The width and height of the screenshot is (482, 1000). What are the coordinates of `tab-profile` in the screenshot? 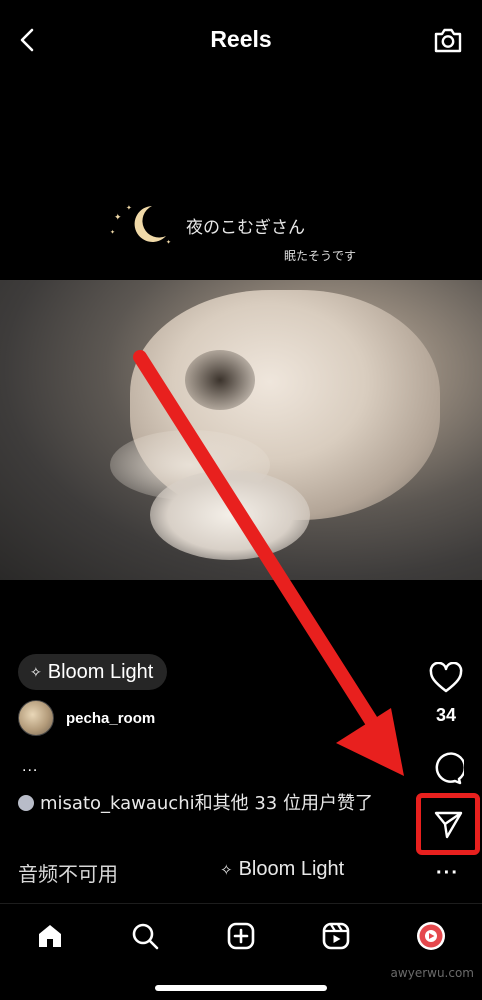 It's located at (431, 936).